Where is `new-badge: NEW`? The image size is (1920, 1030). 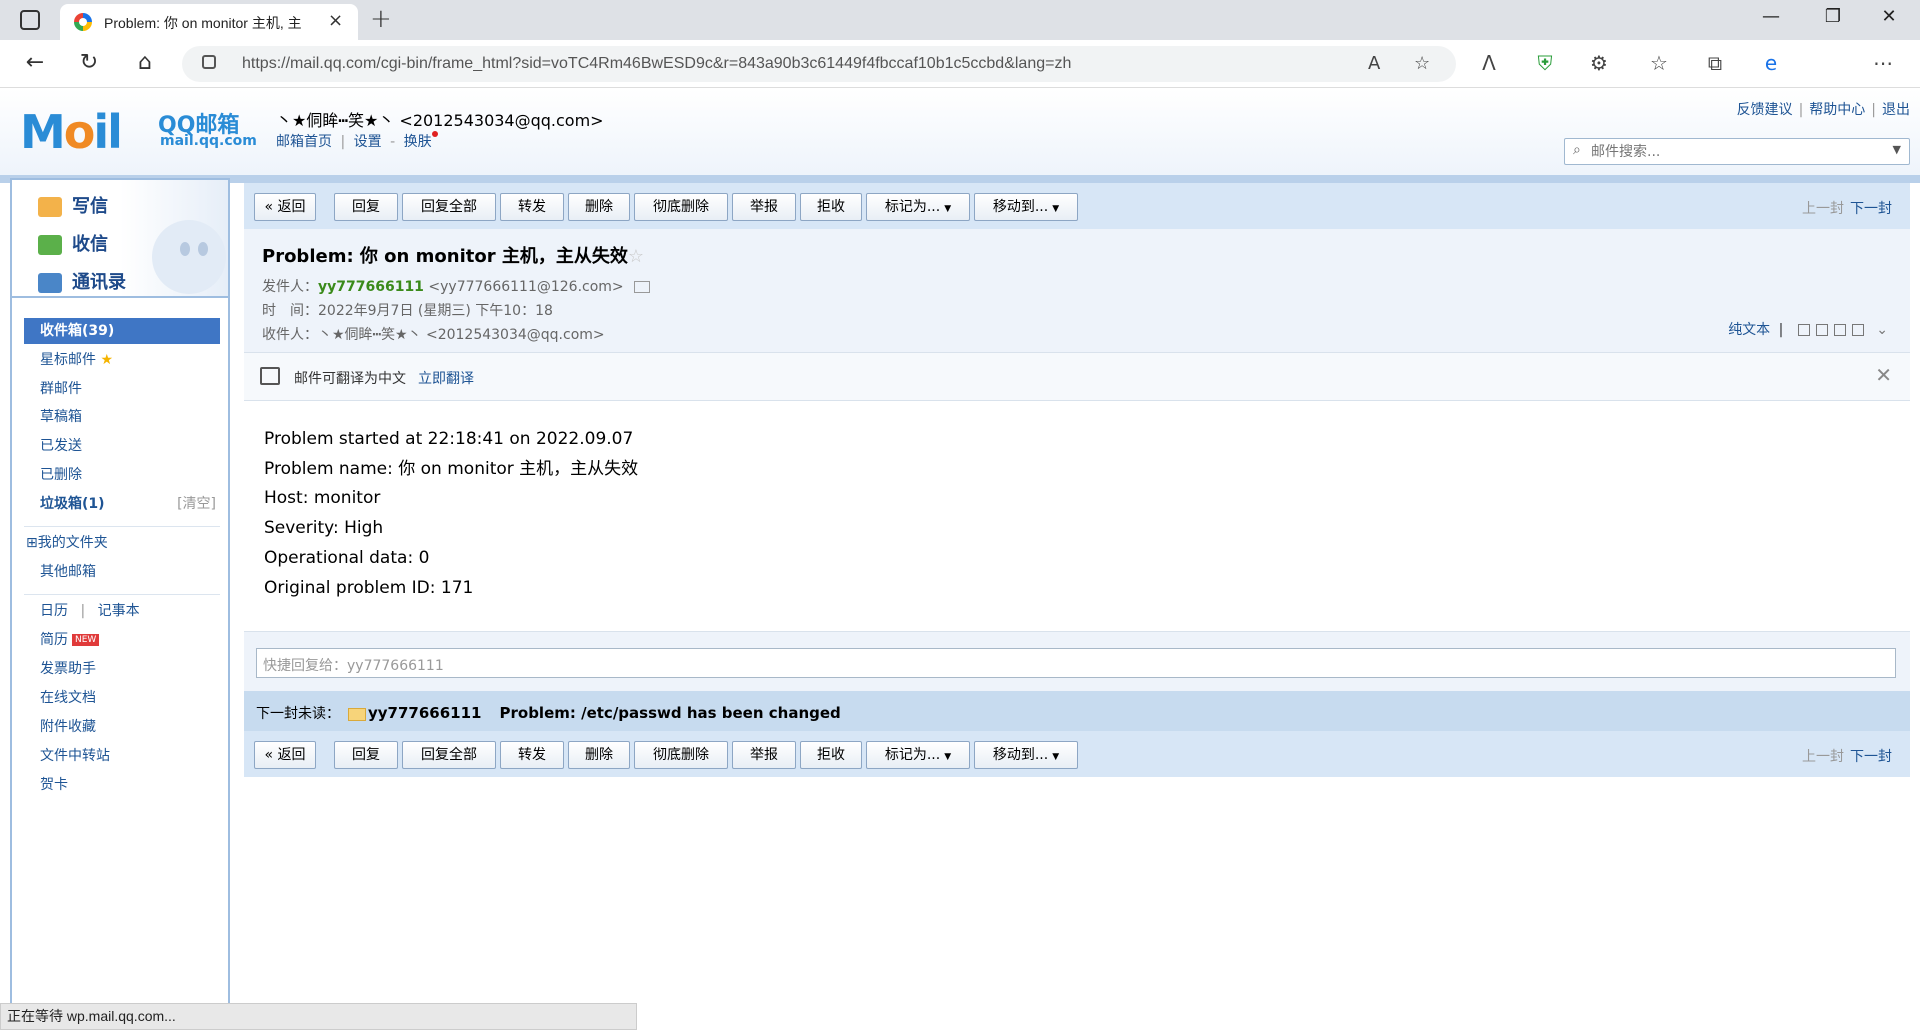 new-badge: NEW is located at coordinates (86, 640).